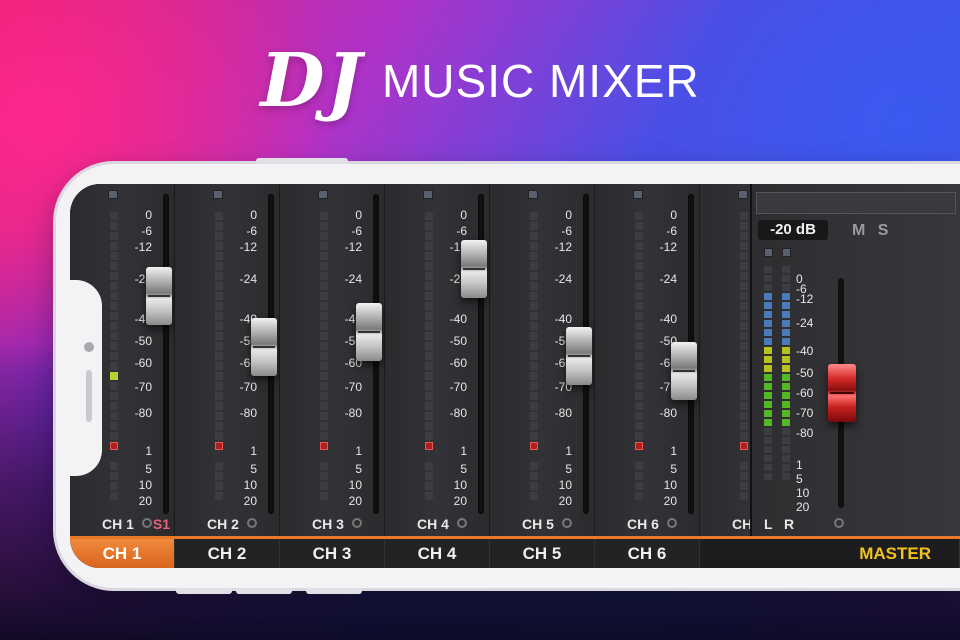  I want to click on scale-label: -12, so click(353, 247).